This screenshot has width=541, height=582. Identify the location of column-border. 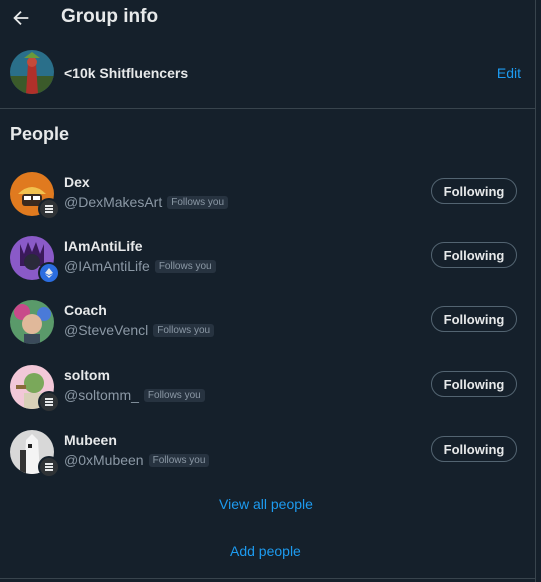
(535, 291).